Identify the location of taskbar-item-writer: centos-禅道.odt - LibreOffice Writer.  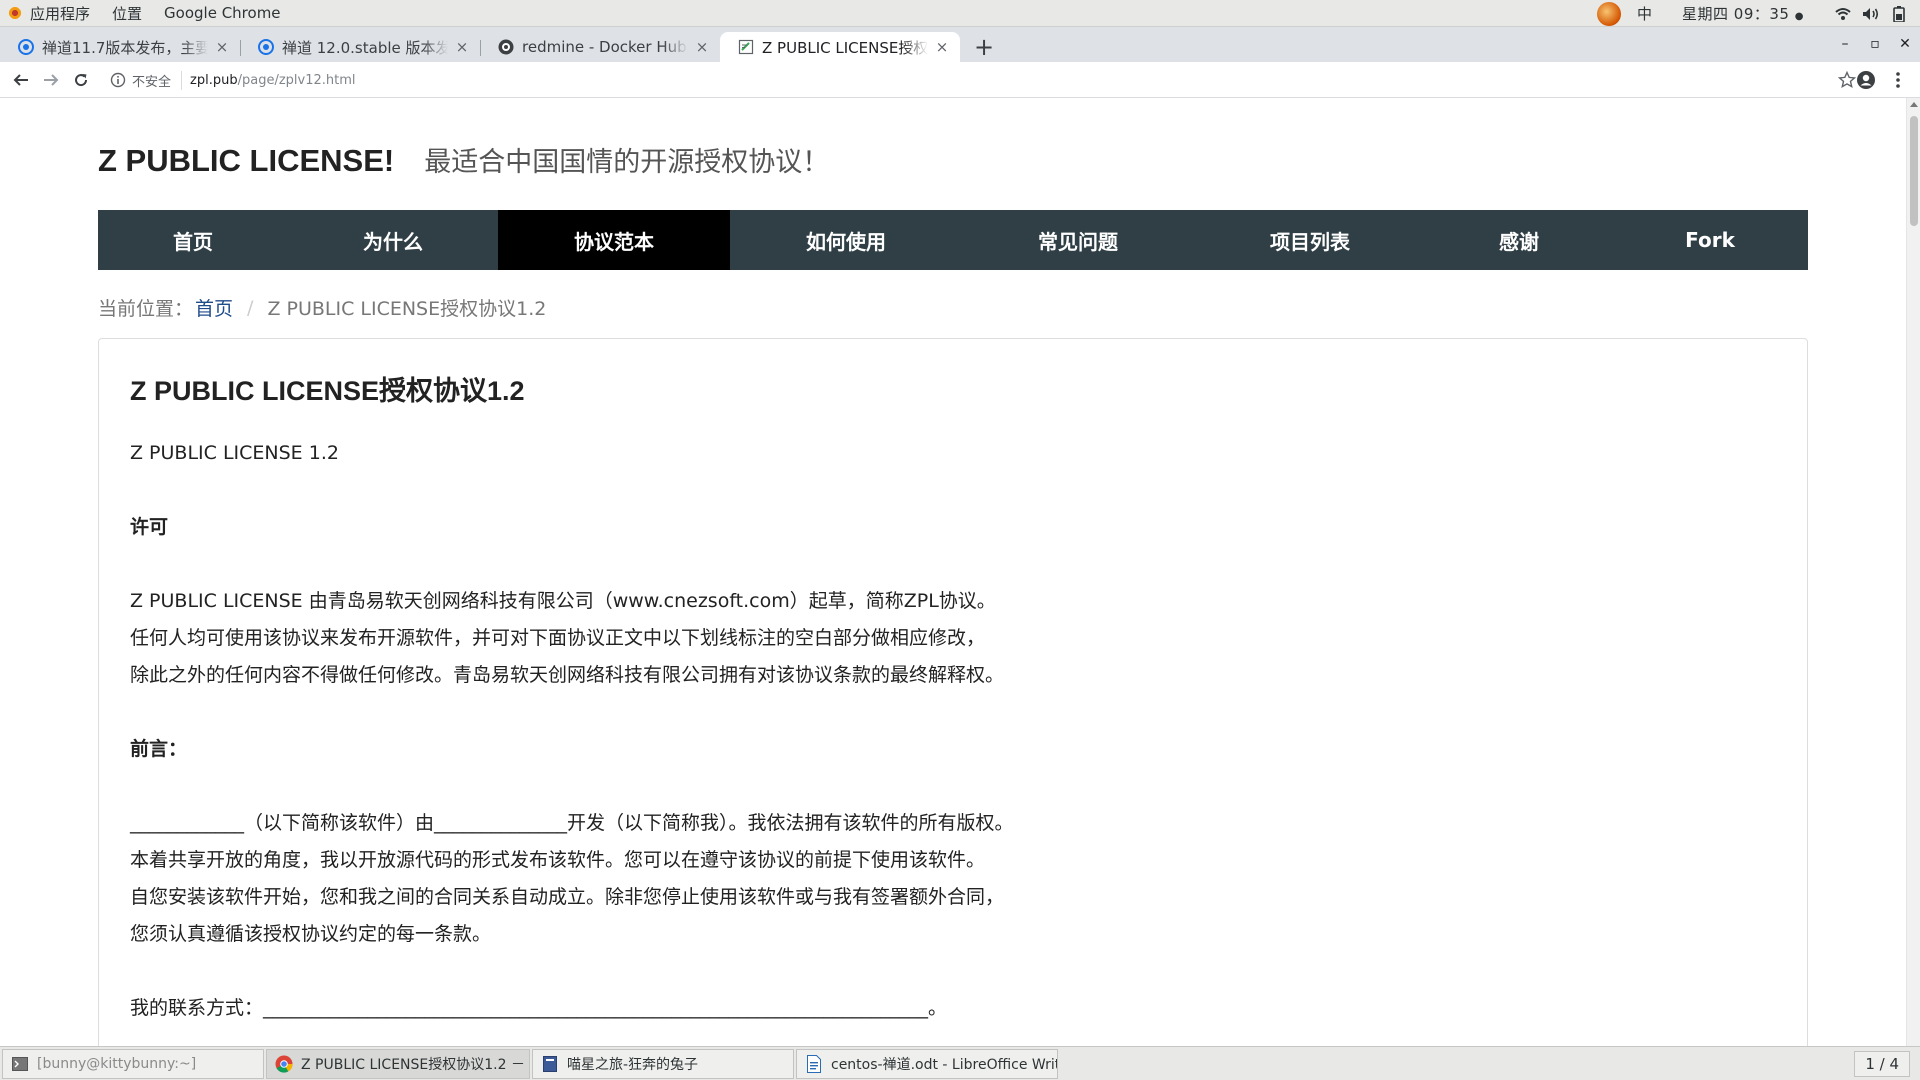
(927, 1063).